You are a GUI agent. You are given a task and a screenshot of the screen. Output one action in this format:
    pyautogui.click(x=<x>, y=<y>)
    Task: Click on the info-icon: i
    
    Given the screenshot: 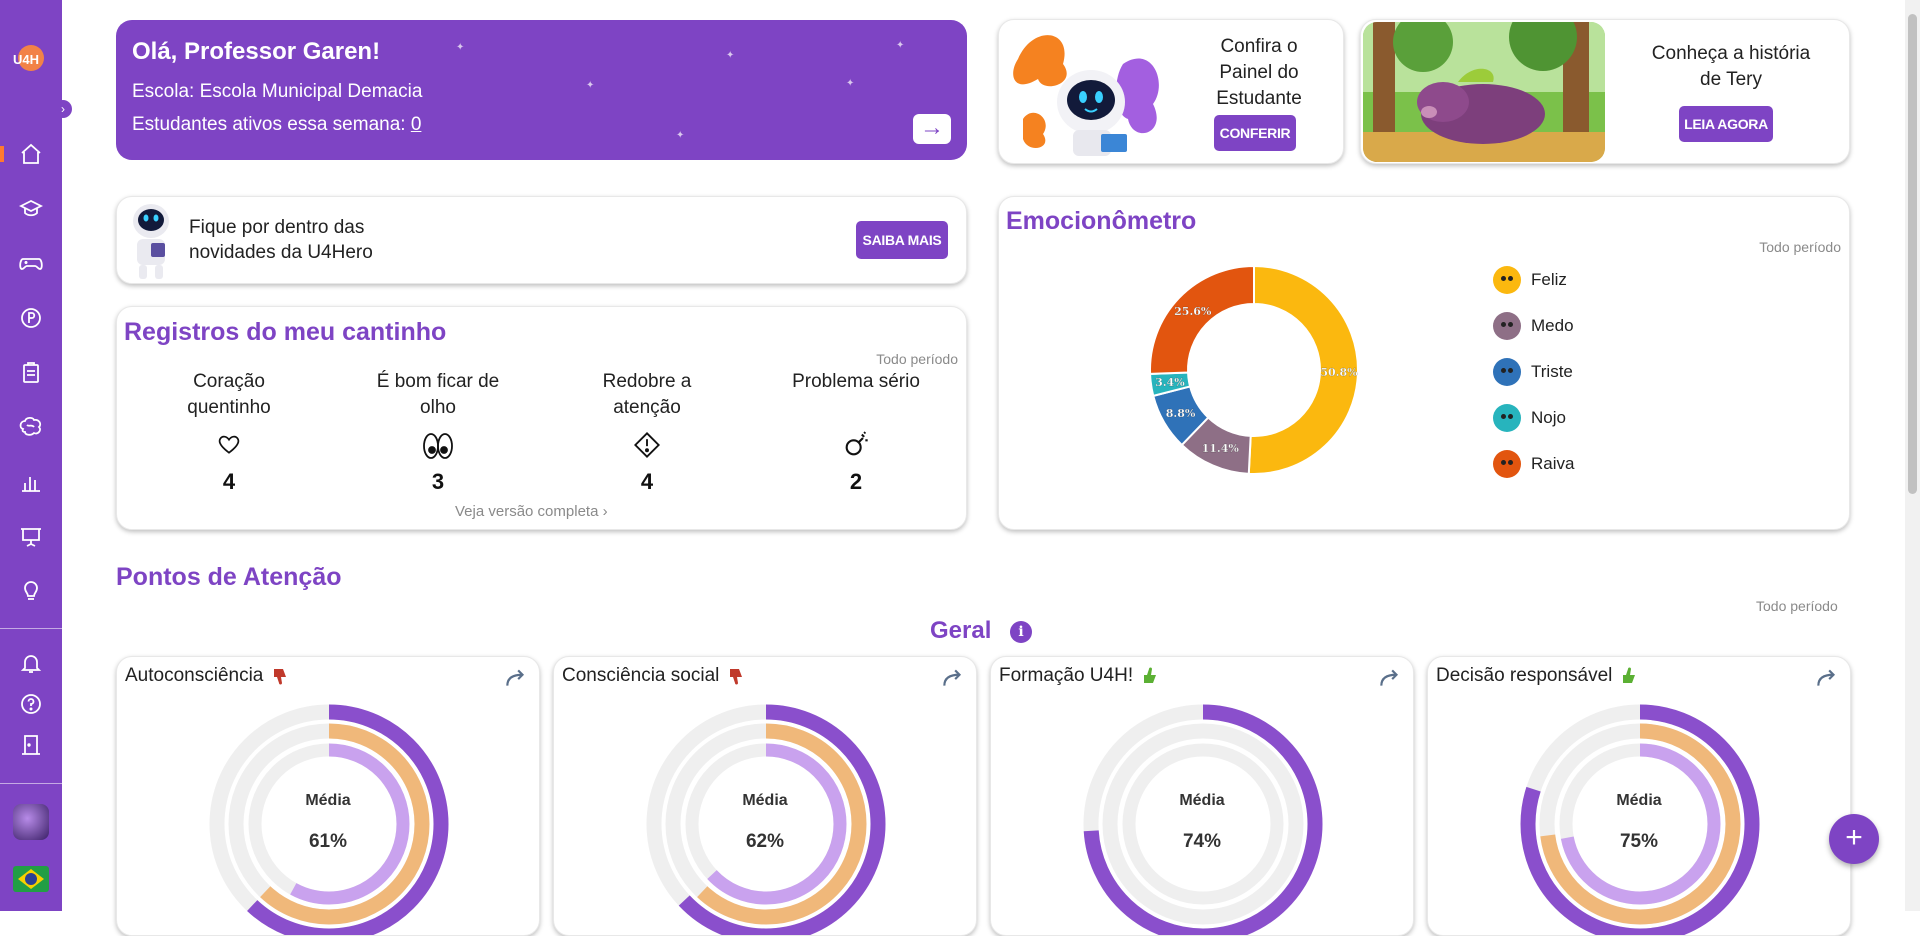 What is the action you would take?
    pyautogui.click(x=1021, y=632)
    